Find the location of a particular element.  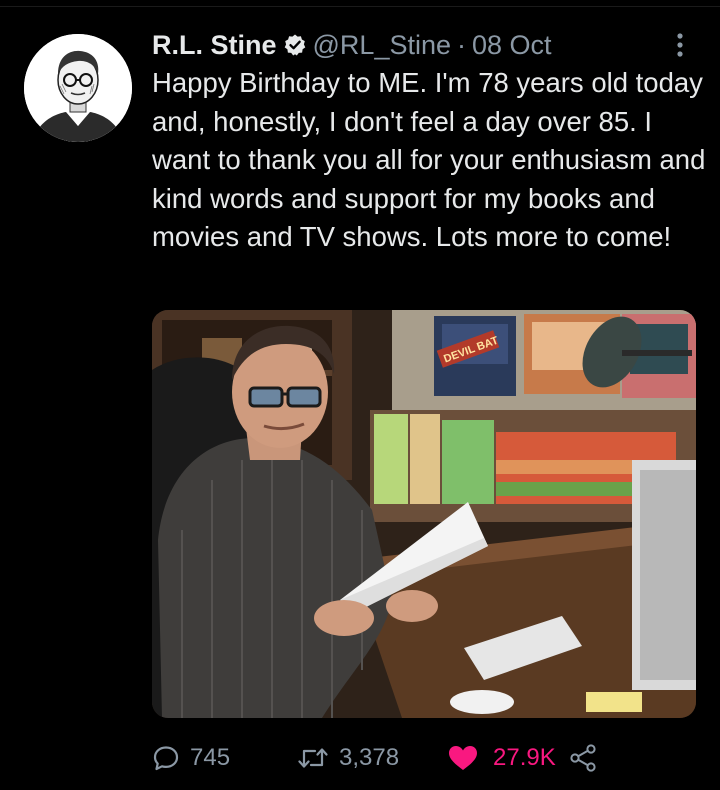

retweet-icon is located at coordinates (313, 758).